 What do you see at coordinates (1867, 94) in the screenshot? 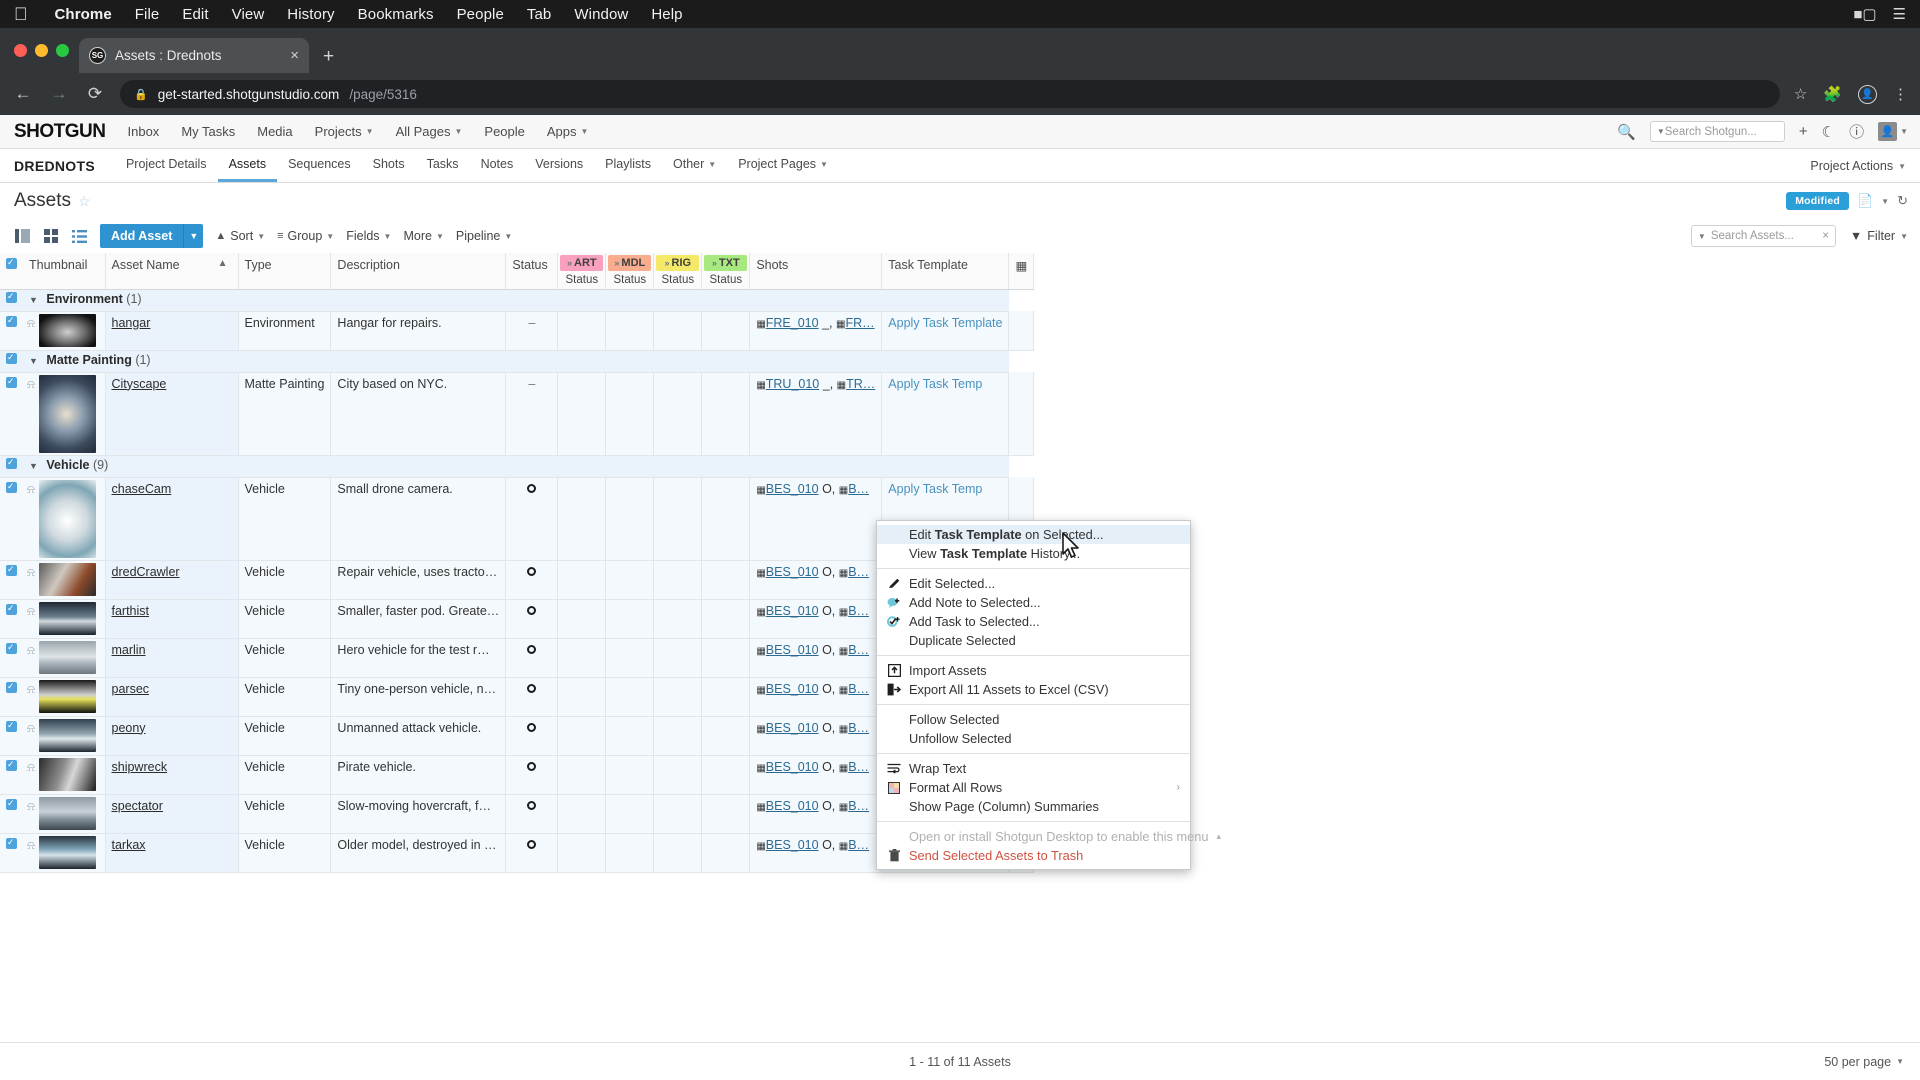
I see `profile-avatar-icon: 👤` at bounding box center [1867, 94].